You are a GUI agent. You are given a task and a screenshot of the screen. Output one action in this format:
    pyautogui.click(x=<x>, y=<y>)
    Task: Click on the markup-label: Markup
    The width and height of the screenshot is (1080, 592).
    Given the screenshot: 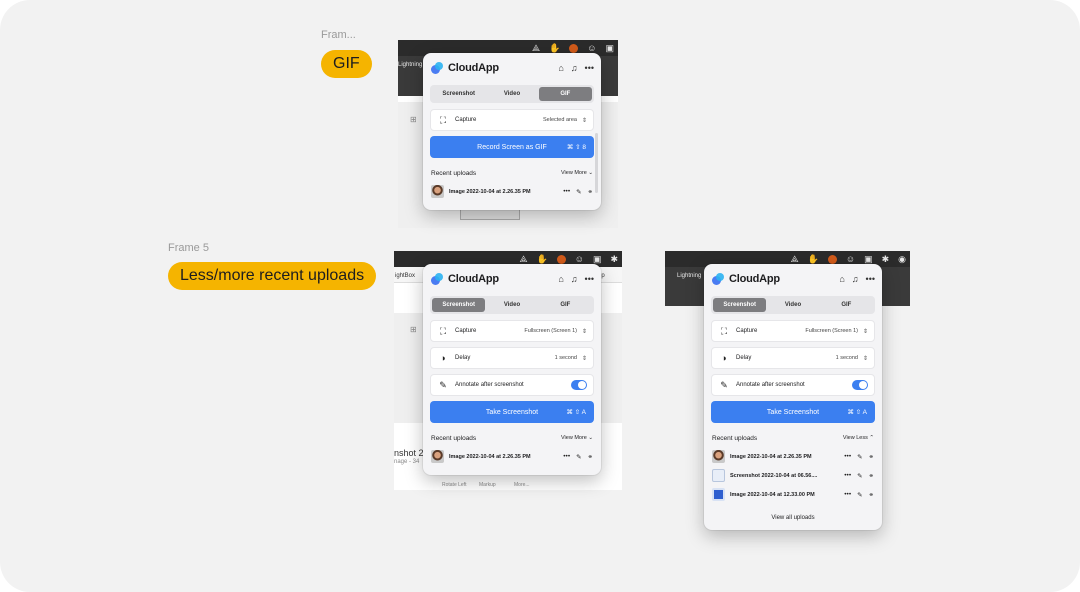 What is the action you would take?
    pyautogui.click(x=487, y=485)
    